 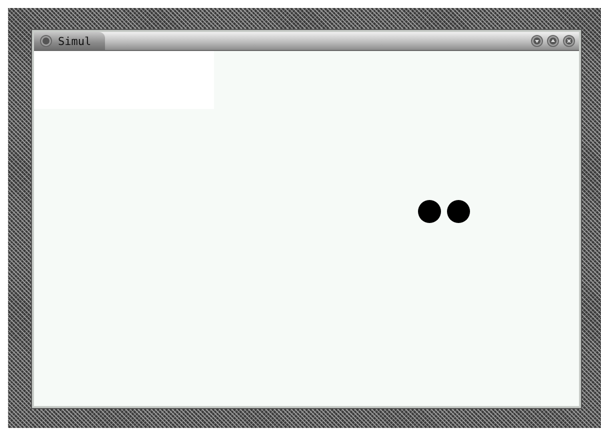 What do you see at coordinates (553, 41) in the screenshot?
I see `maximize-icon` at bounding box center [553, 41].